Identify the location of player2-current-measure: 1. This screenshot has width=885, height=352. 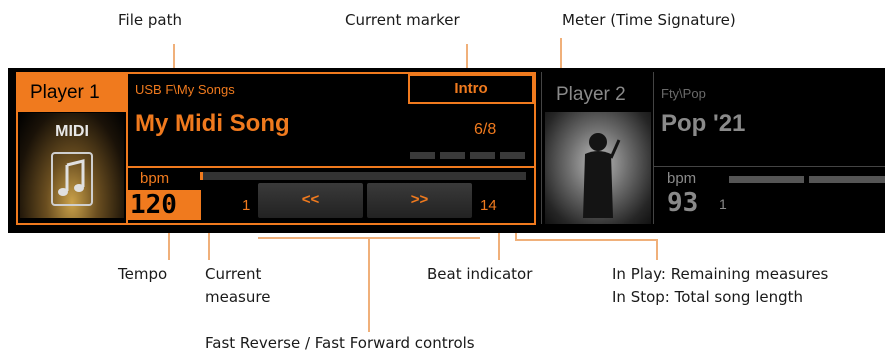
(723, 204).